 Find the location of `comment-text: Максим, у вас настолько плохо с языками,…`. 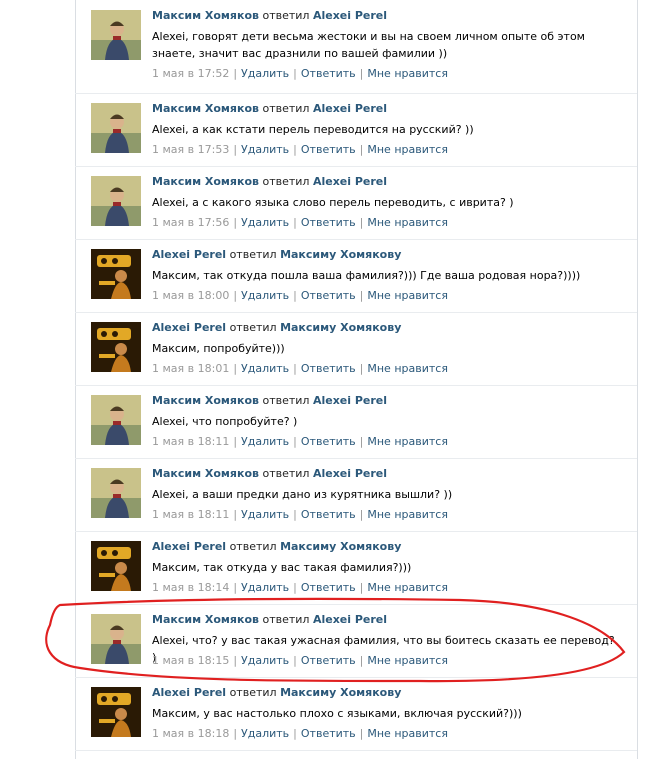

comment-text: Максим, у вас настолько плохо с языками,… is located at coordinates (337, 713).